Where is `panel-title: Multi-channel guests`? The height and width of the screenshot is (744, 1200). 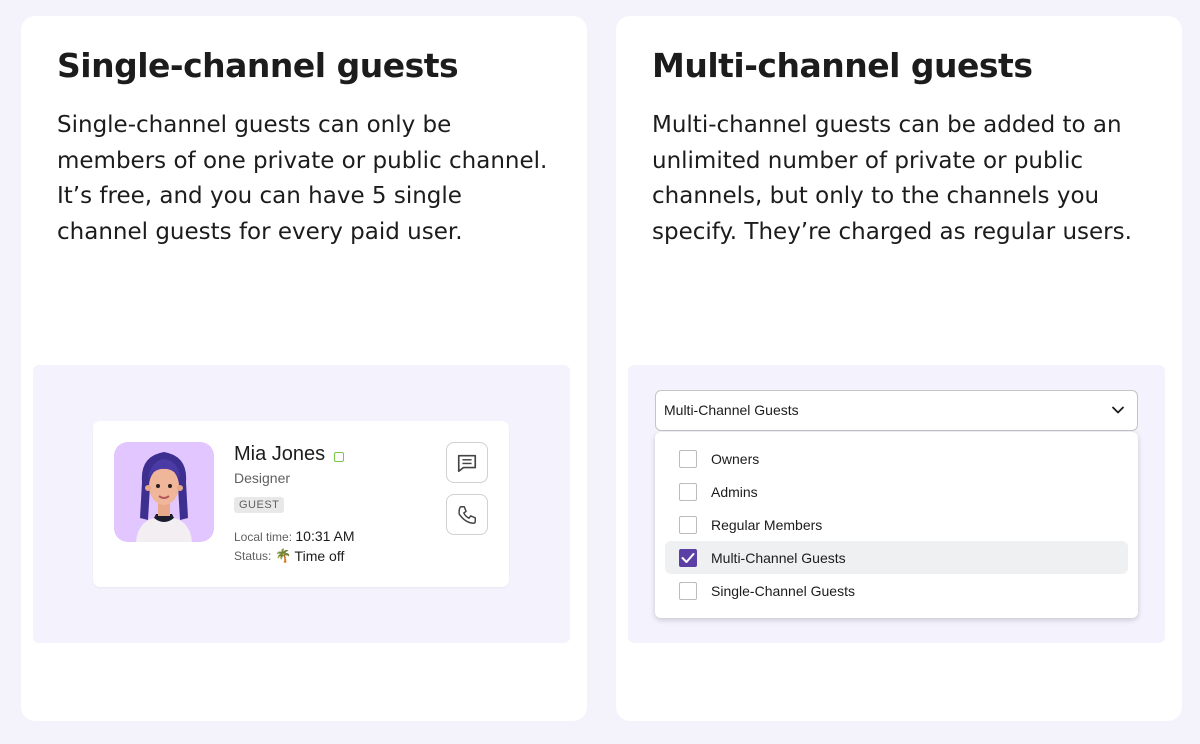
panel-title: Multi-channel guests is located at coordinates (842, 65).